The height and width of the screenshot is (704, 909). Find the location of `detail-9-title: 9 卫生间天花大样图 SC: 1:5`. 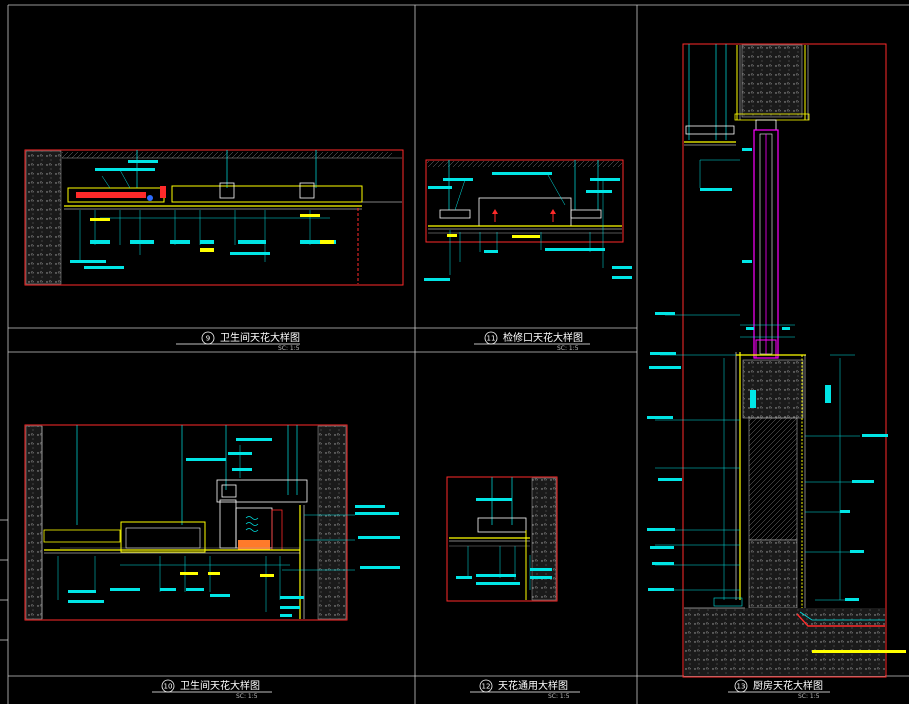

detail-9-title: 9 卫生间天花大样图 SC: 1:5 is located at coordinates (238, 341).